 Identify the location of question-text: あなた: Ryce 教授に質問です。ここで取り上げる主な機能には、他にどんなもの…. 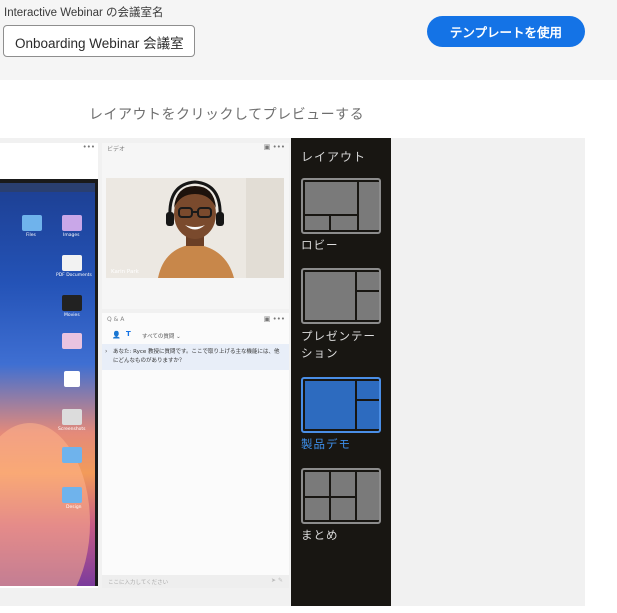
(196, 356).